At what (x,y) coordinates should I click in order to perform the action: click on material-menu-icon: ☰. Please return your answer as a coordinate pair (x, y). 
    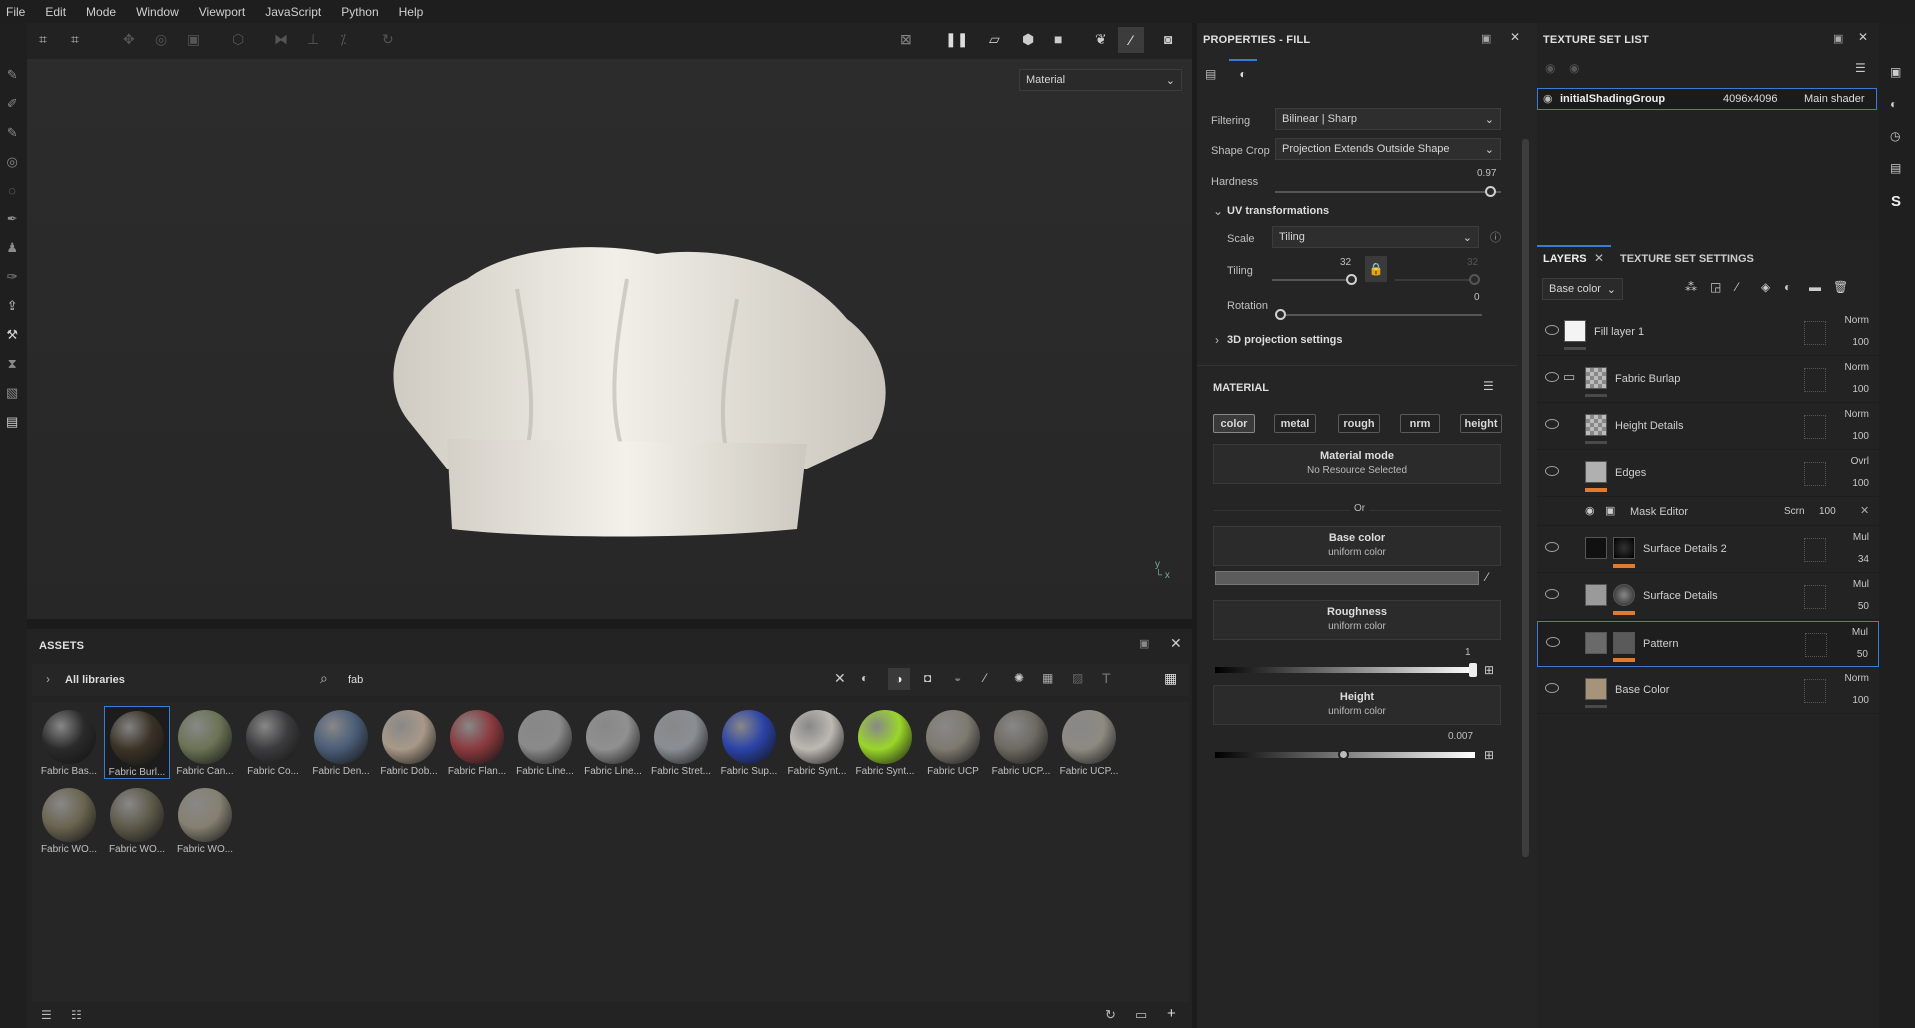
    Looking at the image, I should click on (1488, 386).